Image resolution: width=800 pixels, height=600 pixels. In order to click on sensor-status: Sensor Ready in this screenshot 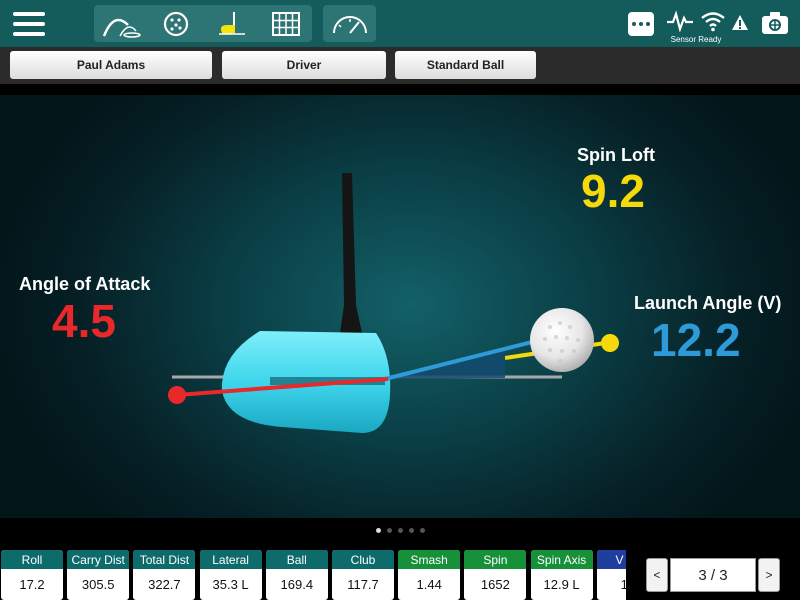, I will do `click(696, 27)`.